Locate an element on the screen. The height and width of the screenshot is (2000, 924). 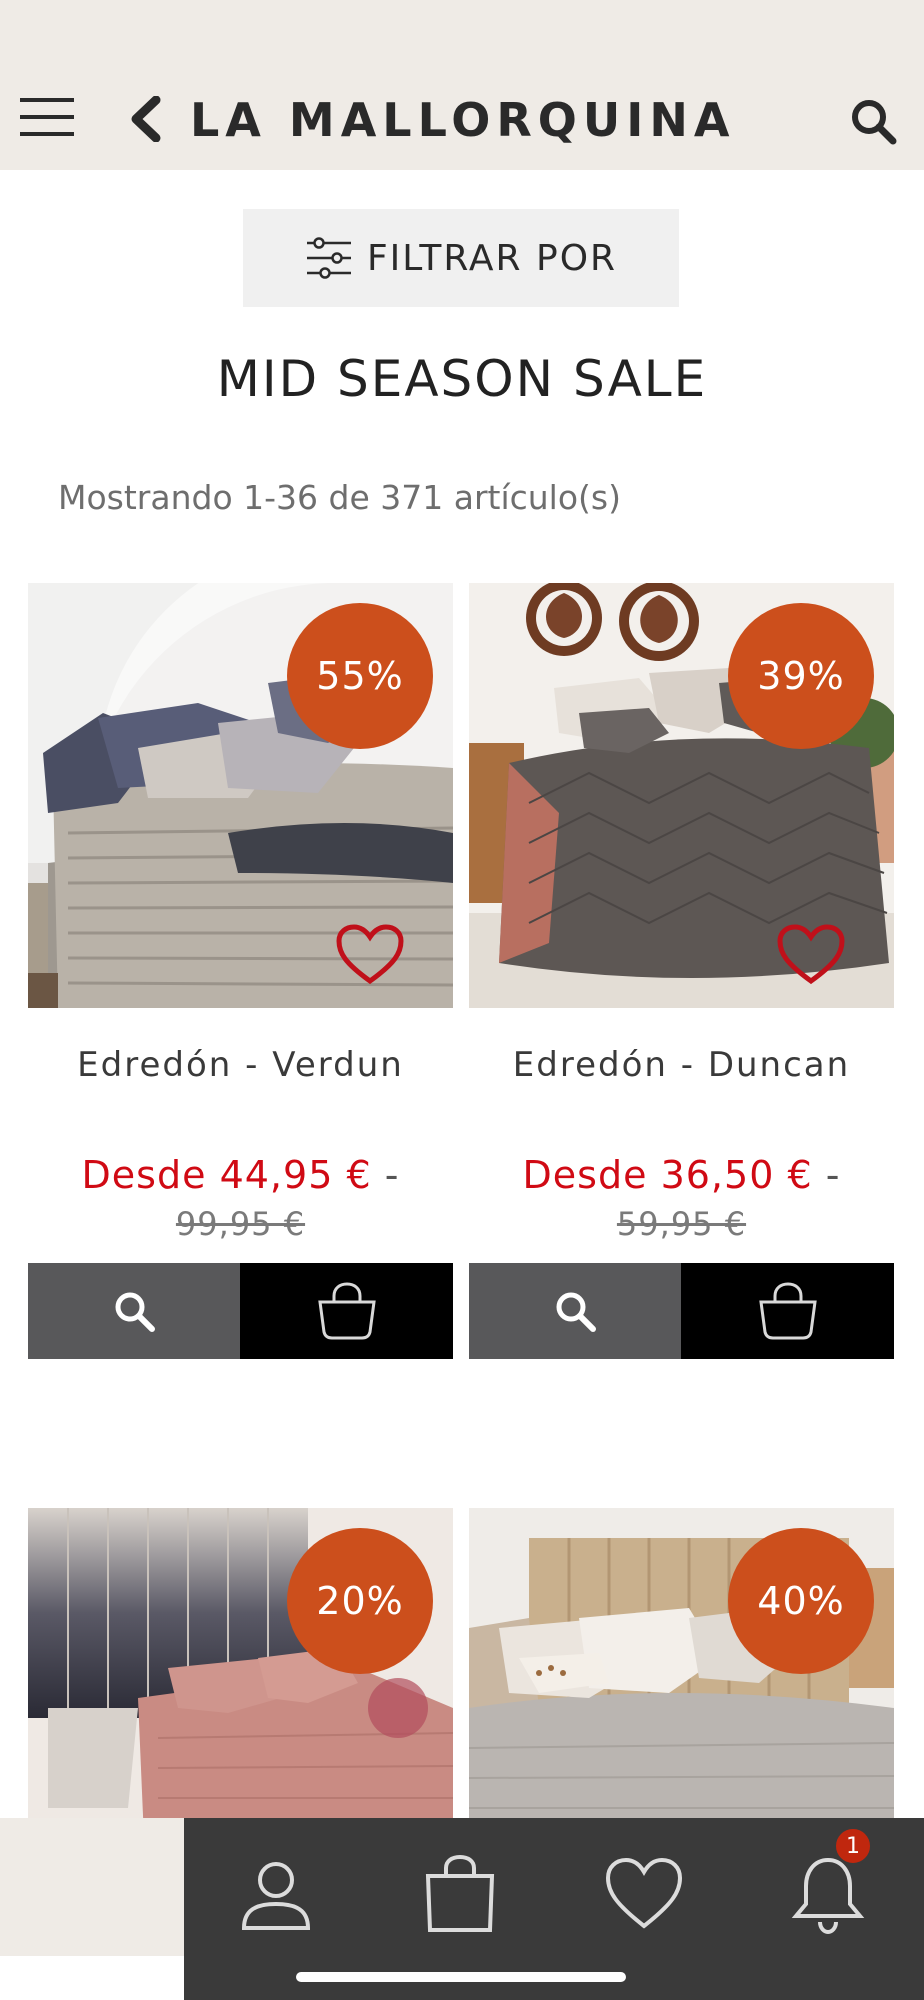
sale-price: 44,95 € is located at coordinates (295, 1175).